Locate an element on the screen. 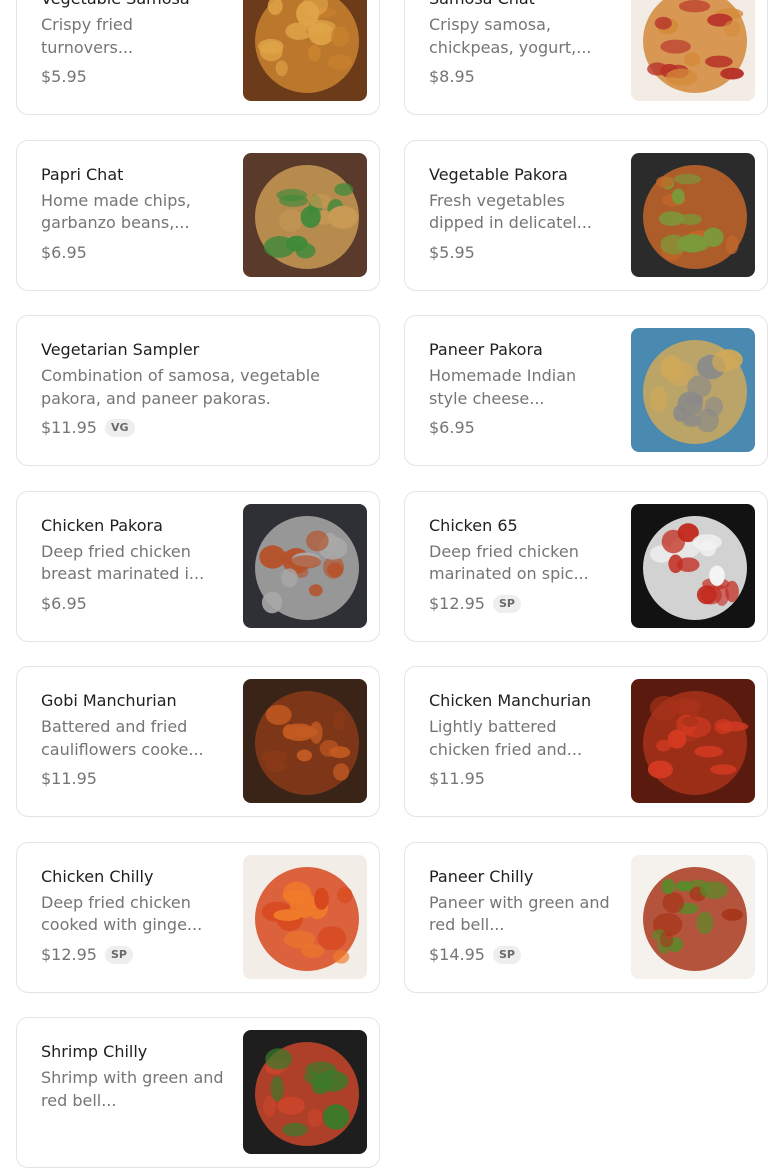 This screenshot has height=1168, width=784. menu-item-price-row: $8.95 is located at coordinates (452, 77).